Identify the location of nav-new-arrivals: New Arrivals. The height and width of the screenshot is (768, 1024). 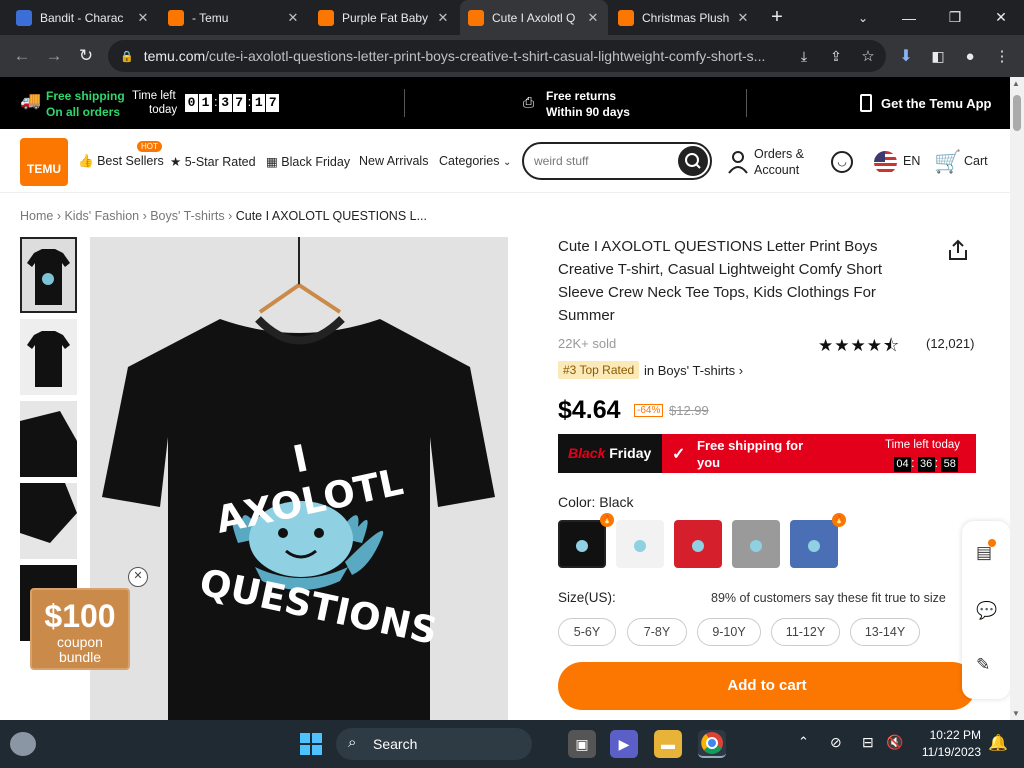
(393, 161).